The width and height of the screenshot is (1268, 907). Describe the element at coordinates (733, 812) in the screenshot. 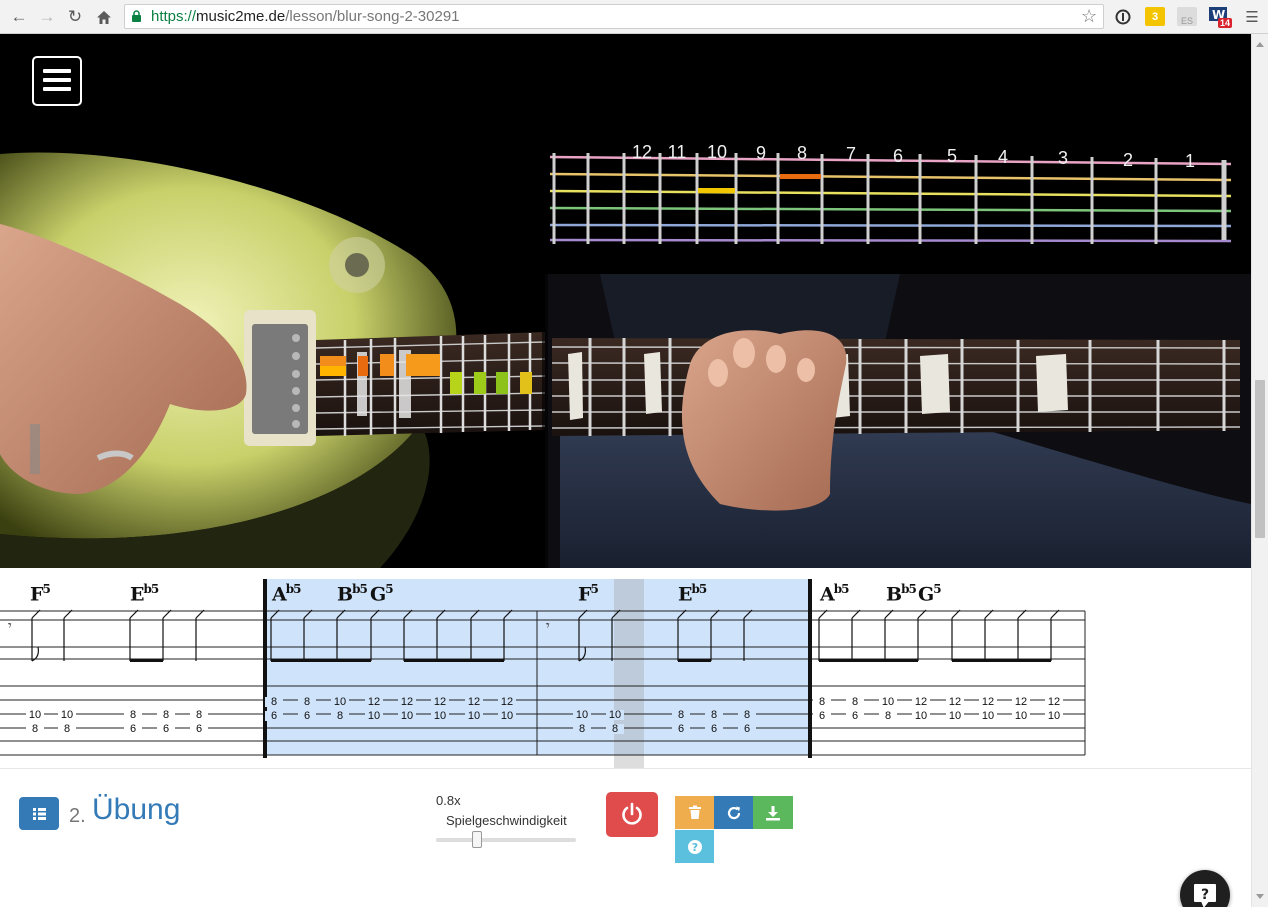

I see `reset-button` at that location.